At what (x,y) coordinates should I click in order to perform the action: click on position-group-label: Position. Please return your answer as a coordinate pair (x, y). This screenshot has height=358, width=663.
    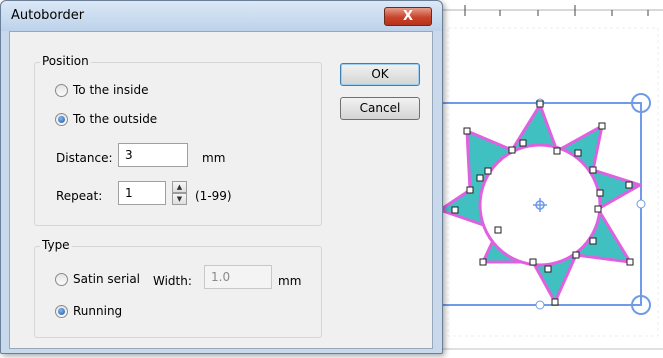
    Looking at the image, I should click on (65, 61).